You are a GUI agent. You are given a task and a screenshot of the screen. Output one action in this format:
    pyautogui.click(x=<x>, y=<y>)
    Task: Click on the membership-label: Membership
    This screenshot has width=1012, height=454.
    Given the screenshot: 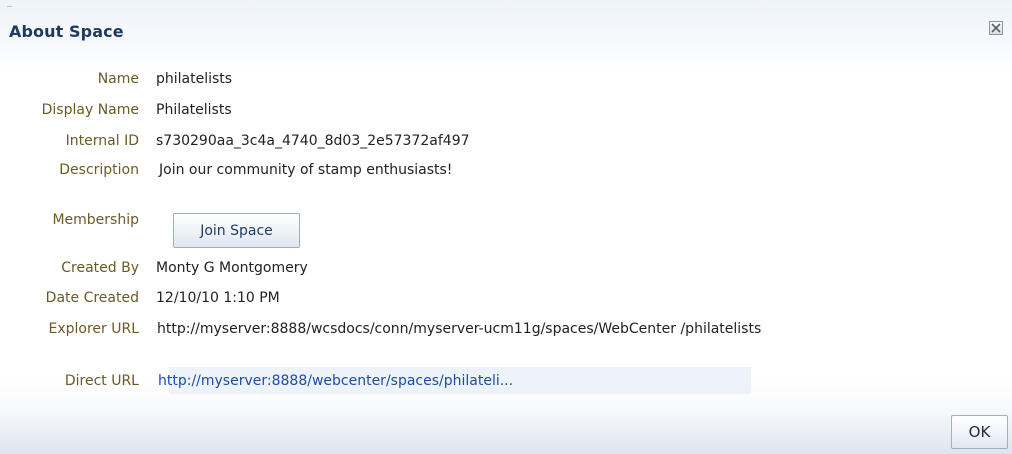 What is the action you would take?
    pyautogui.click(x=95, y=220)
    